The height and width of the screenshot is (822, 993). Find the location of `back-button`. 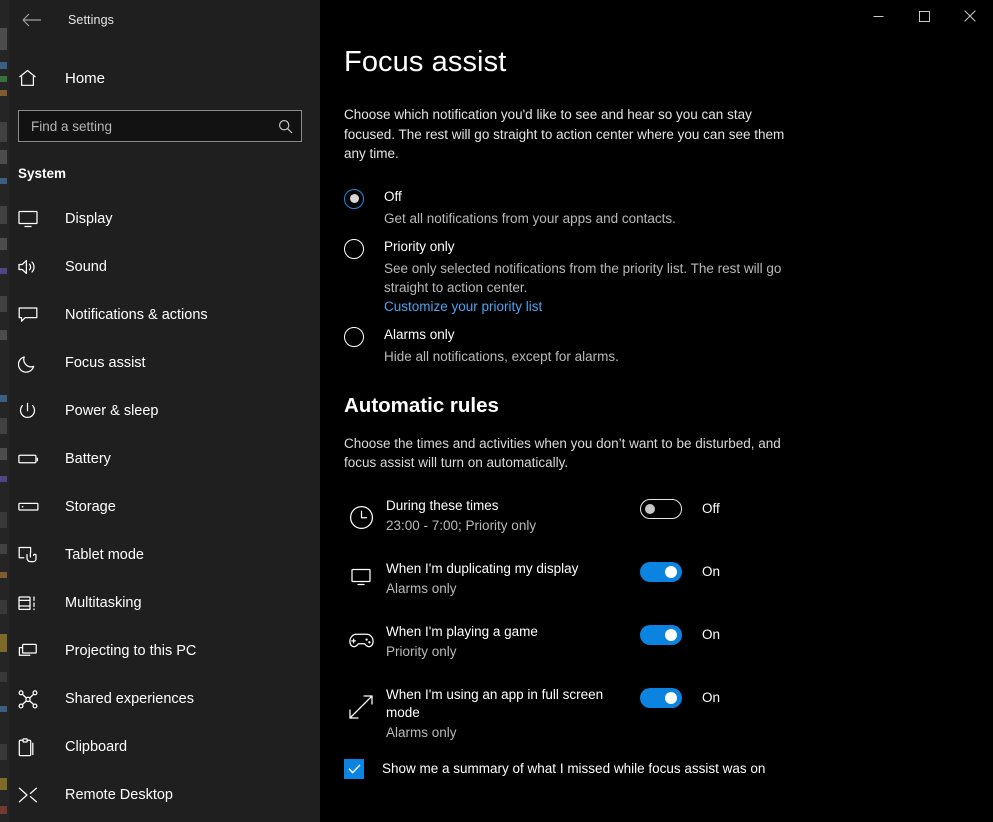

back-button is located at coordinates (32, 20).